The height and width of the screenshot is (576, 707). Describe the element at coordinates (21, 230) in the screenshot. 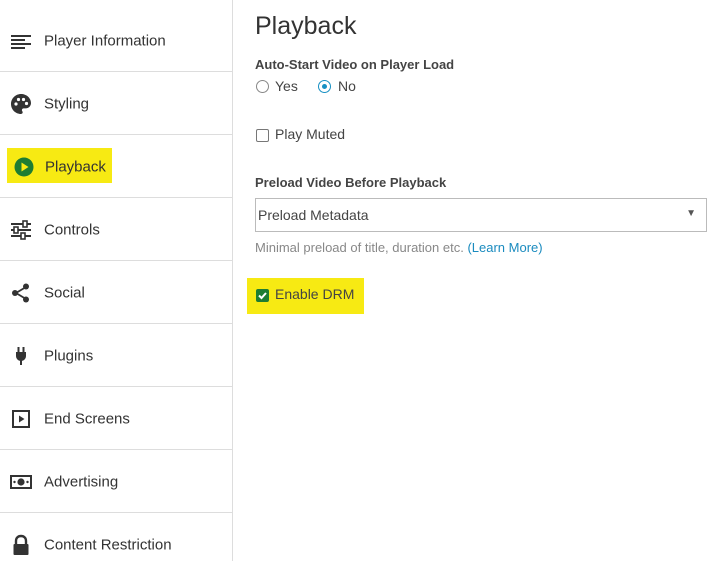

I see `sliders-icon` at that location.